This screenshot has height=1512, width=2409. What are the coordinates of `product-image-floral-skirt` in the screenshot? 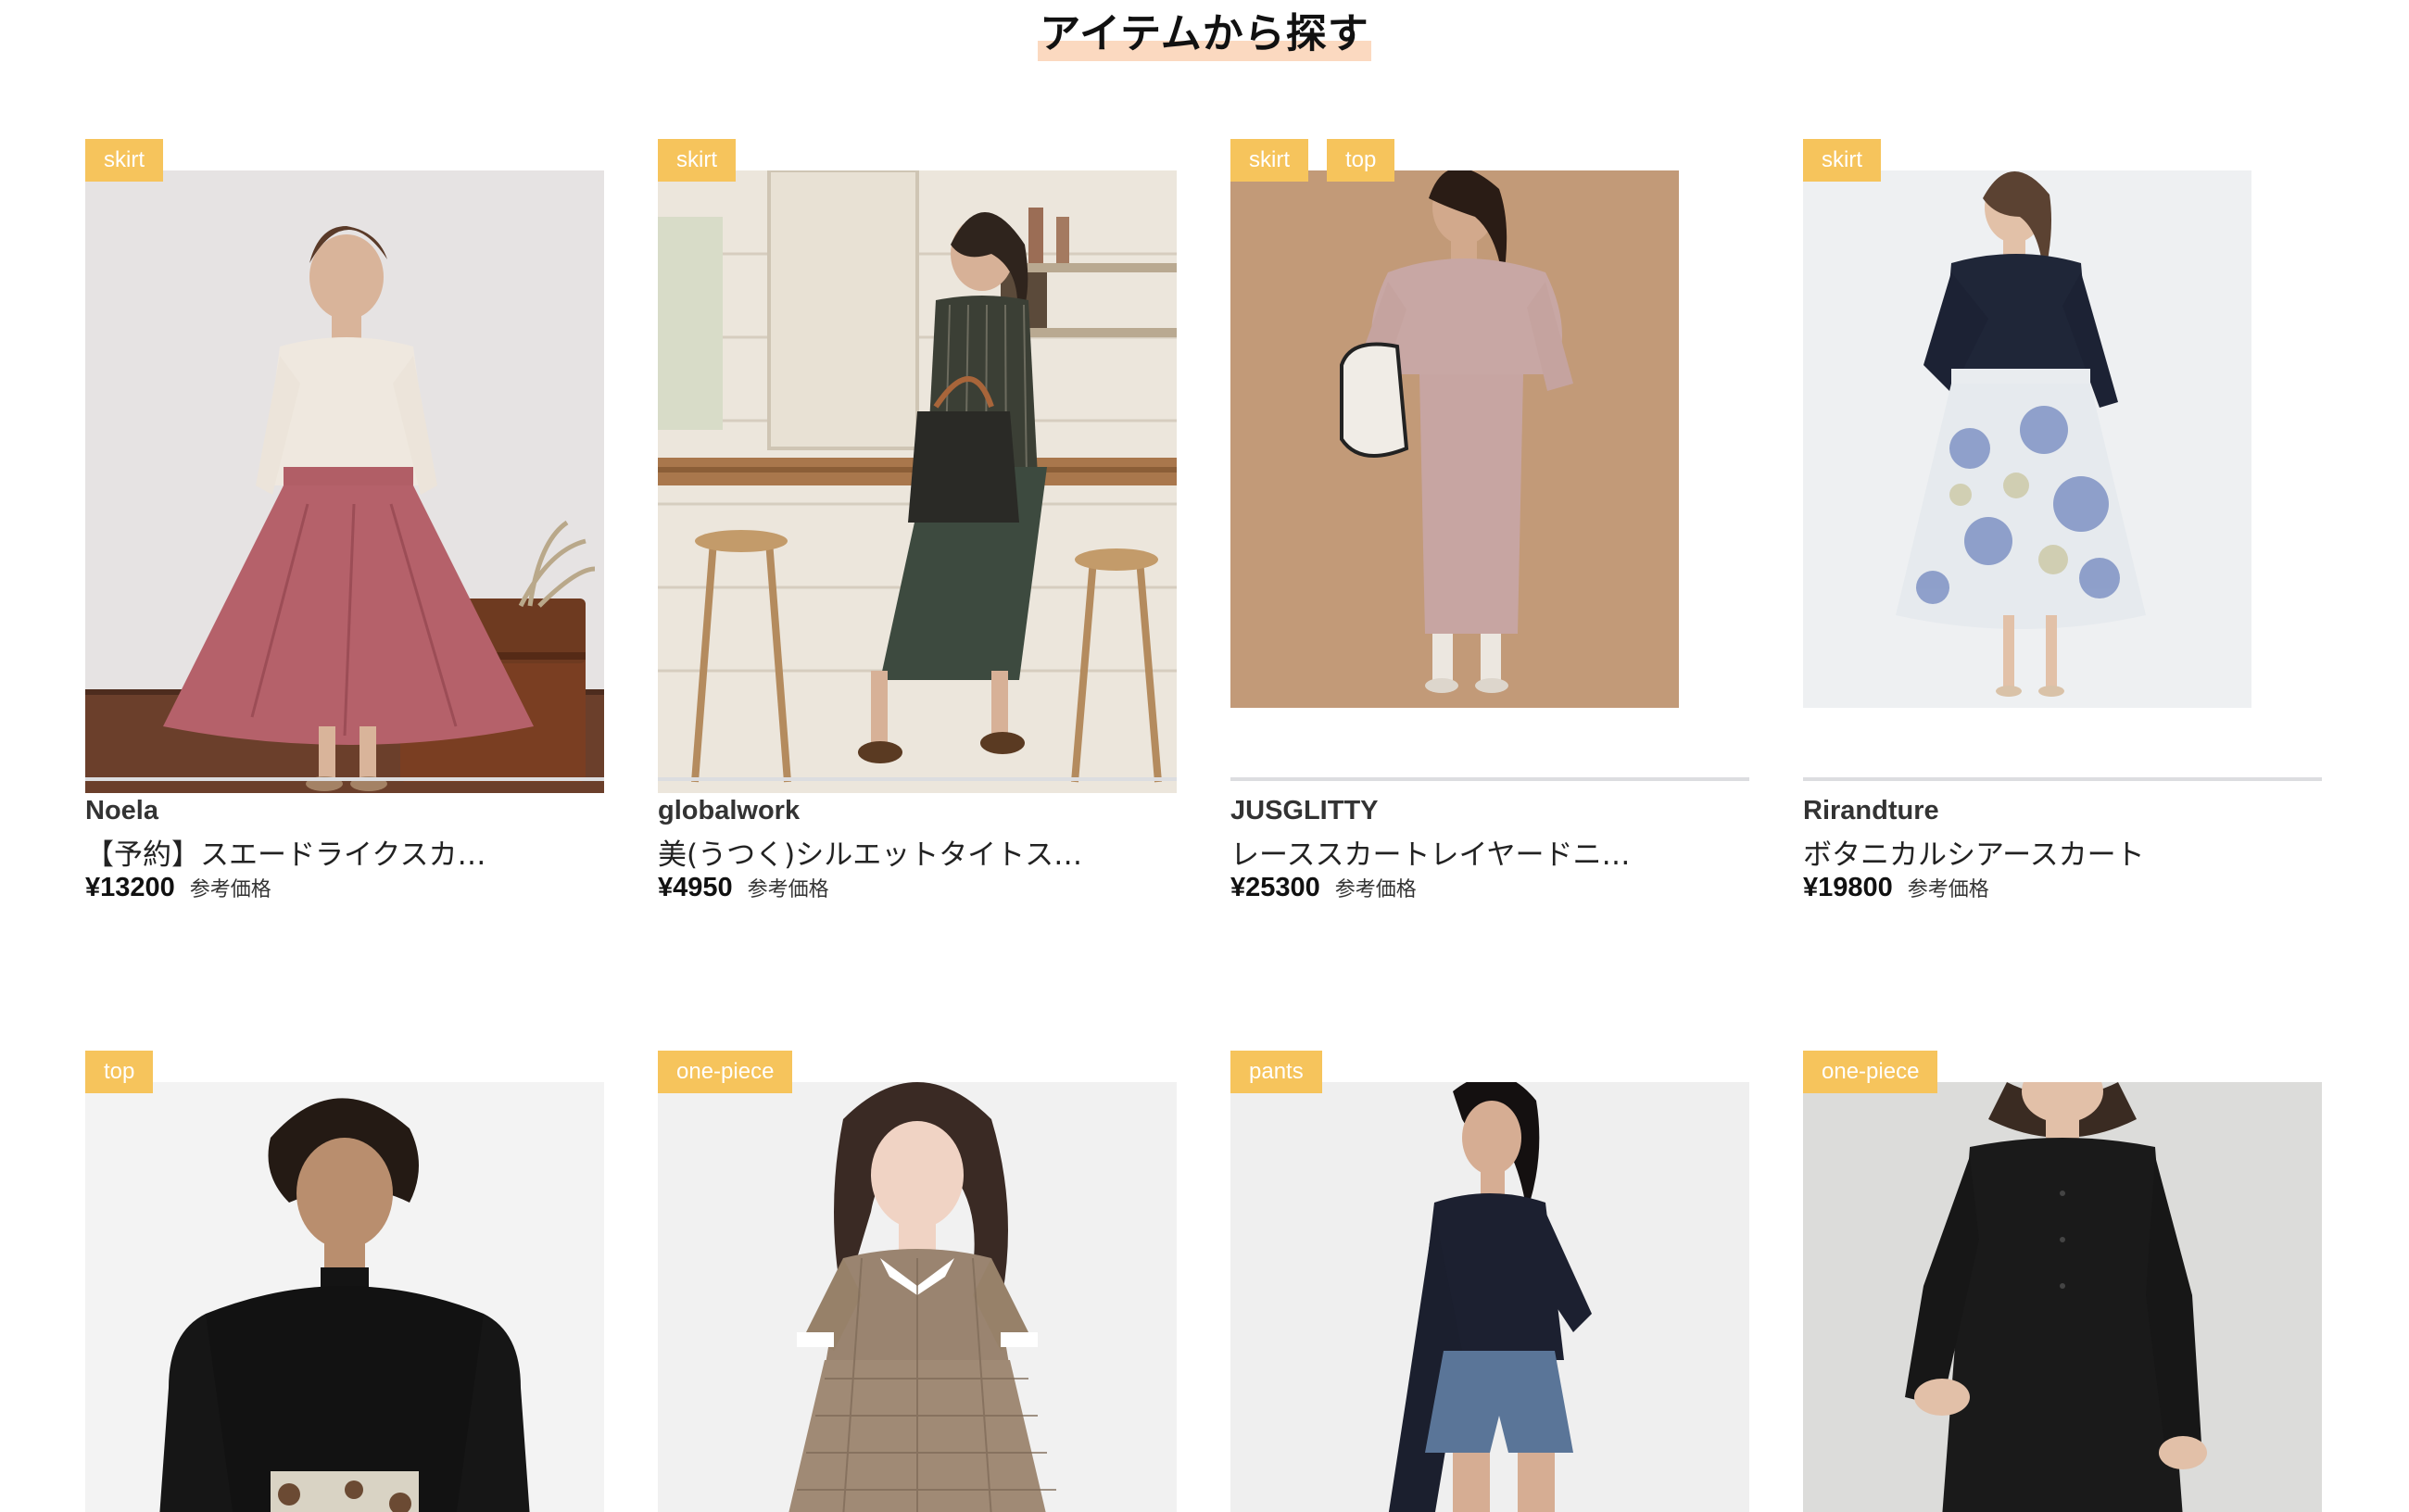 It's located at (2027, 439).